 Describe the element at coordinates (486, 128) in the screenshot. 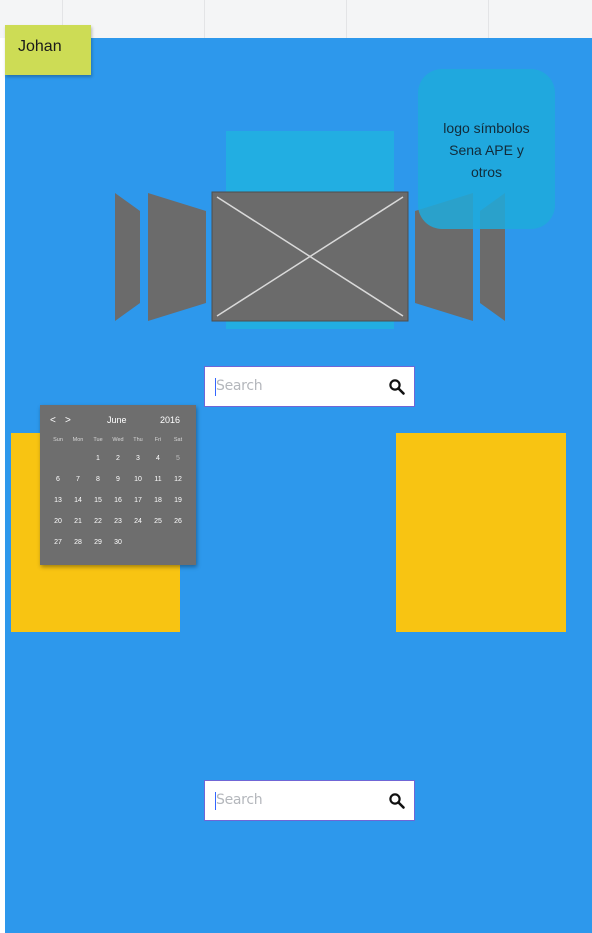

I see `callout-line: logo símbolos` at that location.